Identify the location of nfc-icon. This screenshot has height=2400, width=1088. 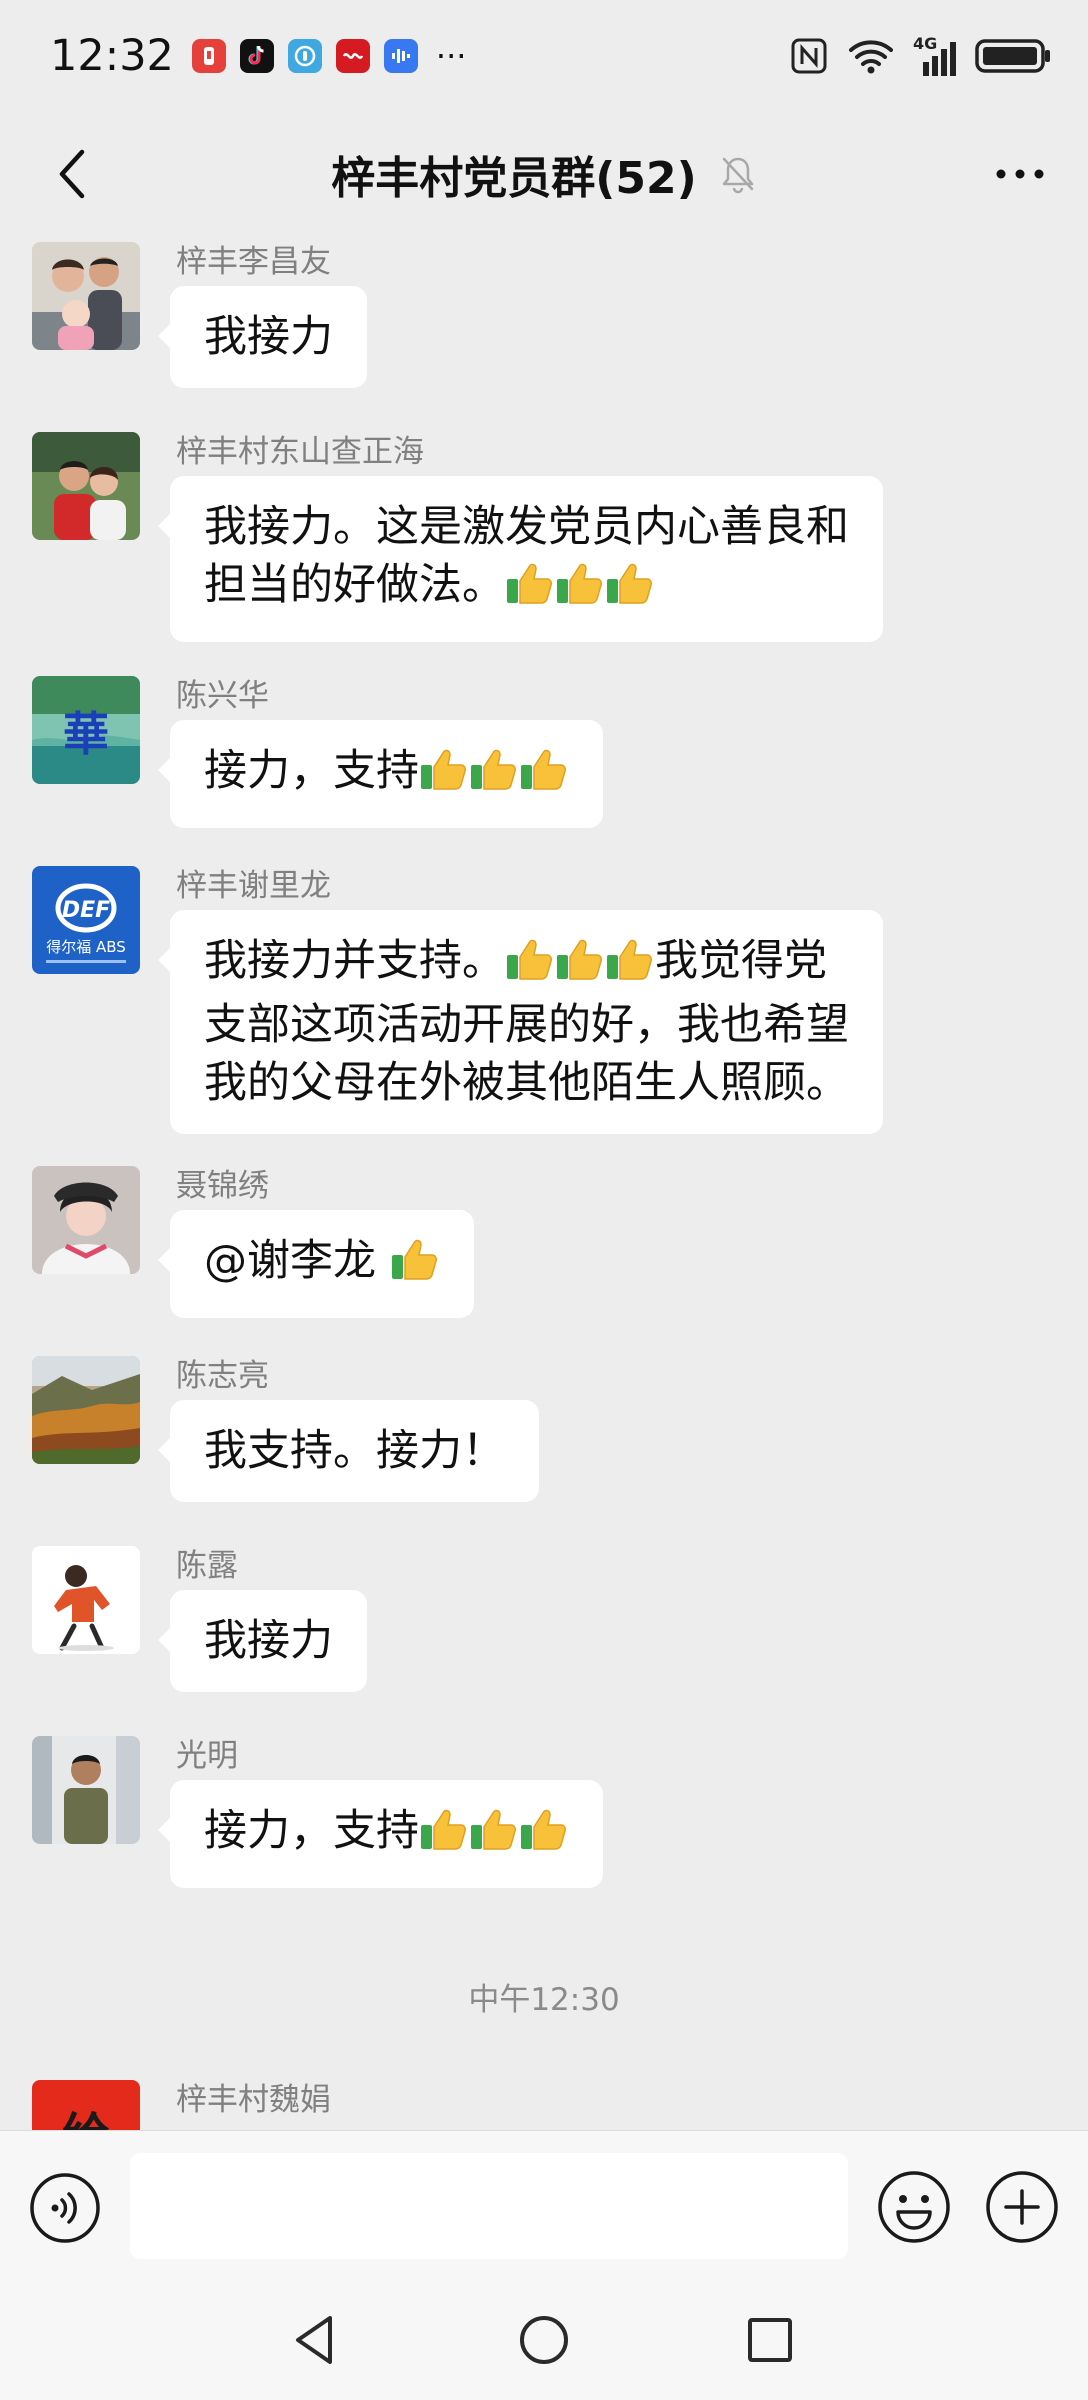
(809, 56).